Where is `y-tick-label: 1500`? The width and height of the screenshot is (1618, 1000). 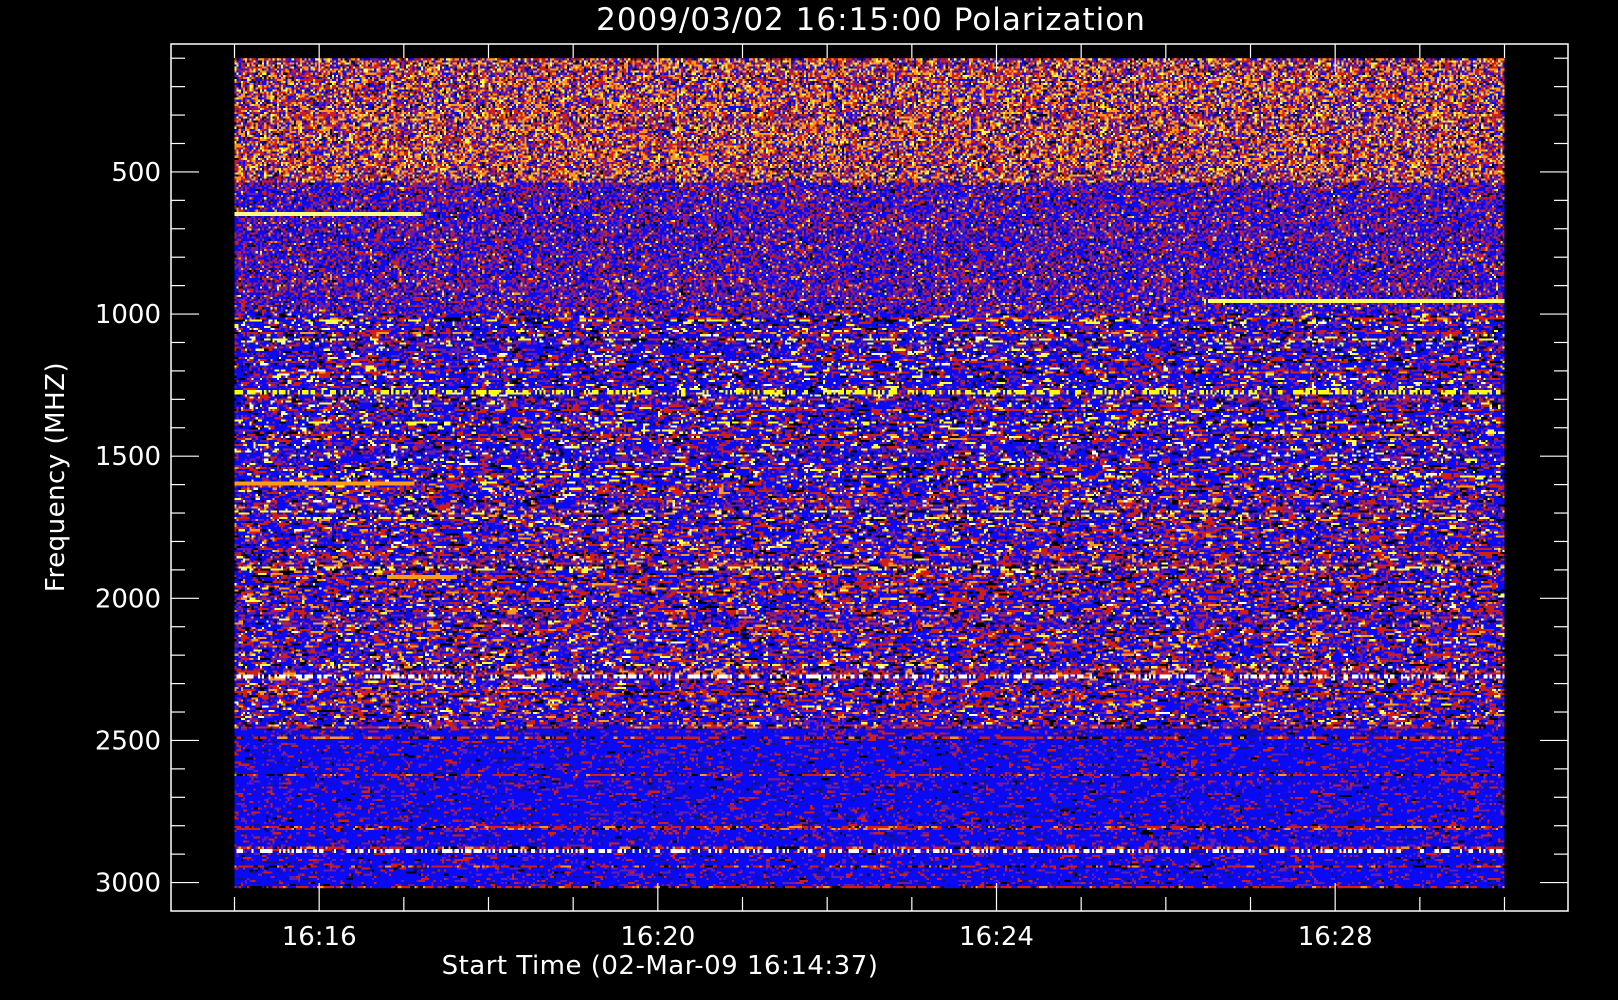 y-tick-label: 1500 is located at coordinates (128, 457).